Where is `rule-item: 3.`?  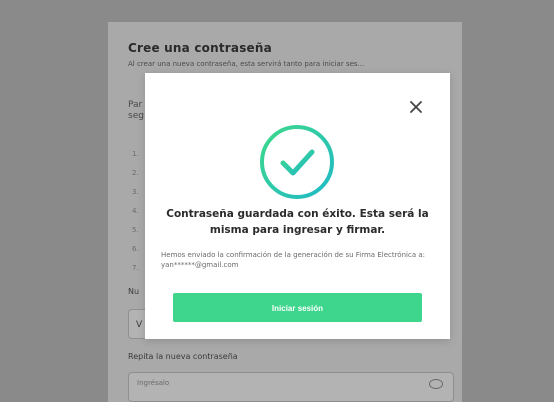
rule-item: 3. is located at coordinates (135, 192).